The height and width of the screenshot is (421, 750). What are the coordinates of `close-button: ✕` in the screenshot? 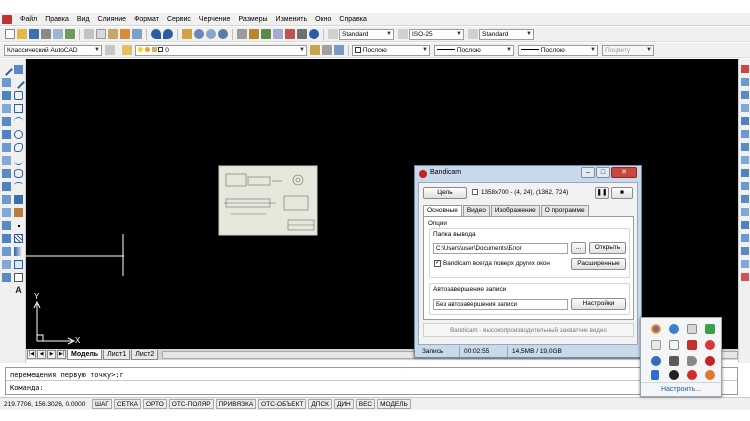 It's located at (624, 172).